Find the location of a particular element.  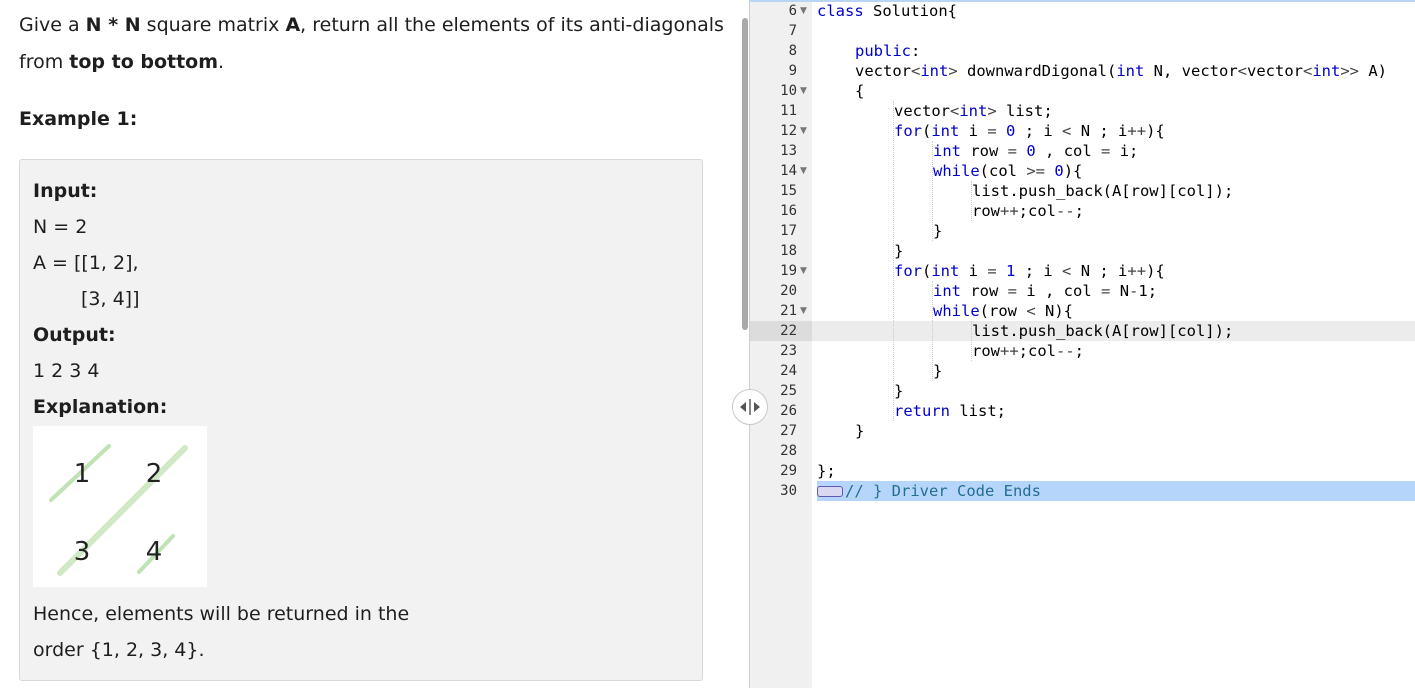

code-line: 17 } is located at coordinates (1082, 231).